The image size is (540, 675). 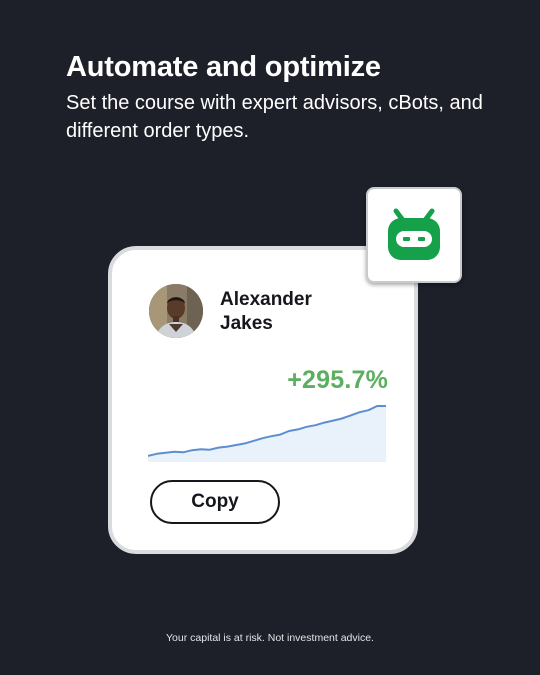 I want to click on trader-name: Alexander Jakes, so click(x=290, y=312).